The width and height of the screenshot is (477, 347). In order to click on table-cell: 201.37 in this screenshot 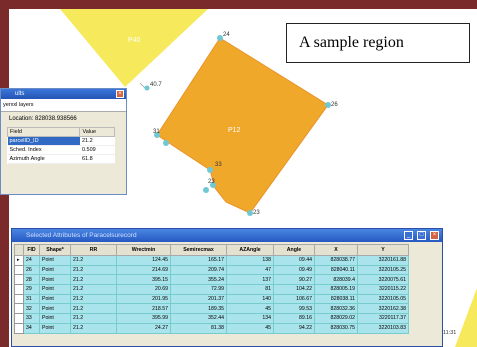, I will do `click(198, 299)`.